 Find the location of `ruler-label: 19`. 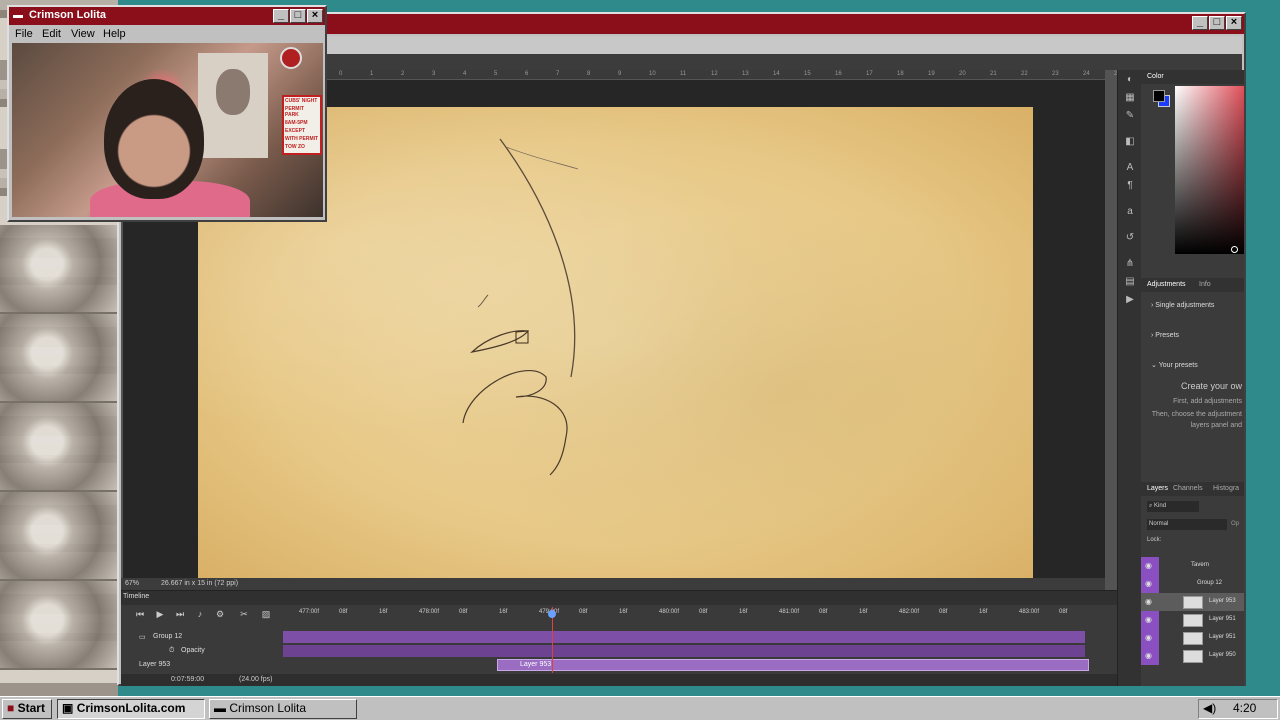

ruler-label: 19 is located at coordinates (931, 74).